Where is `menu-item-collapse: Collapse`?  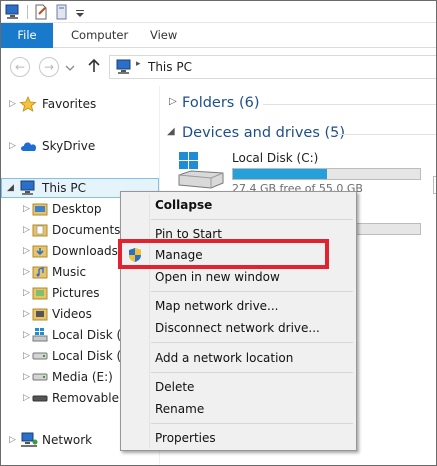 menu-item-collapse: Collapse is located at coordinates (183, 205).